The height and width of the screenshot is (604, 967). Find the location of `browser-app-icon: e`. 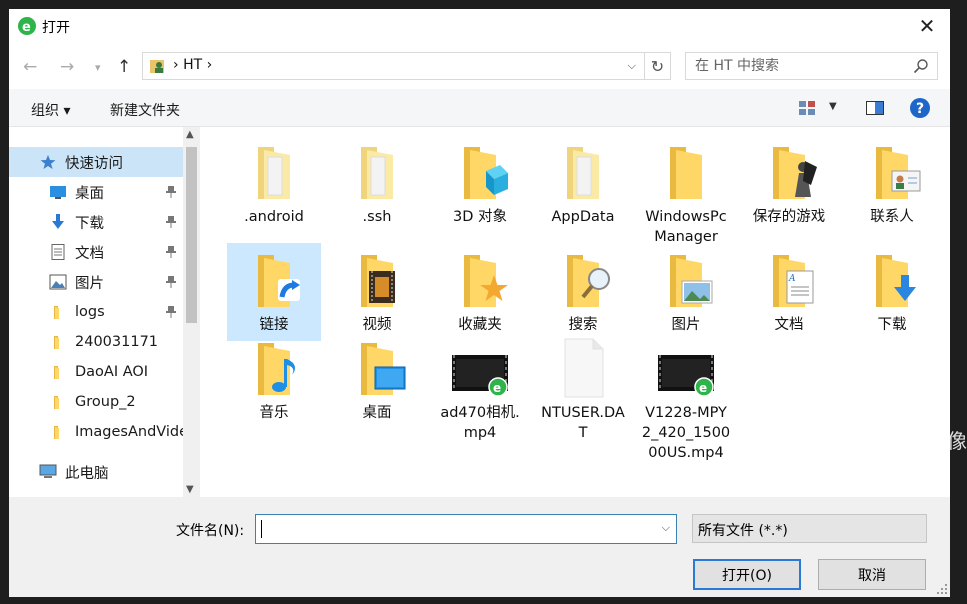

browser-app-icon: e is located at coordinates (27, 26).